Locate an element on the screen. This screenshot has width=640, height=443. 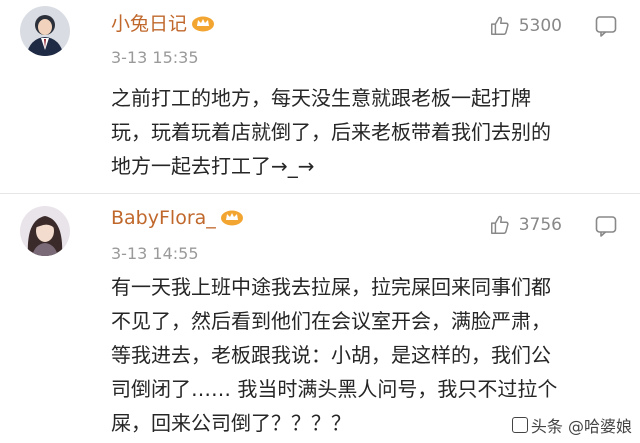
suit-avatar-icon is located at coordinates (45, 31).